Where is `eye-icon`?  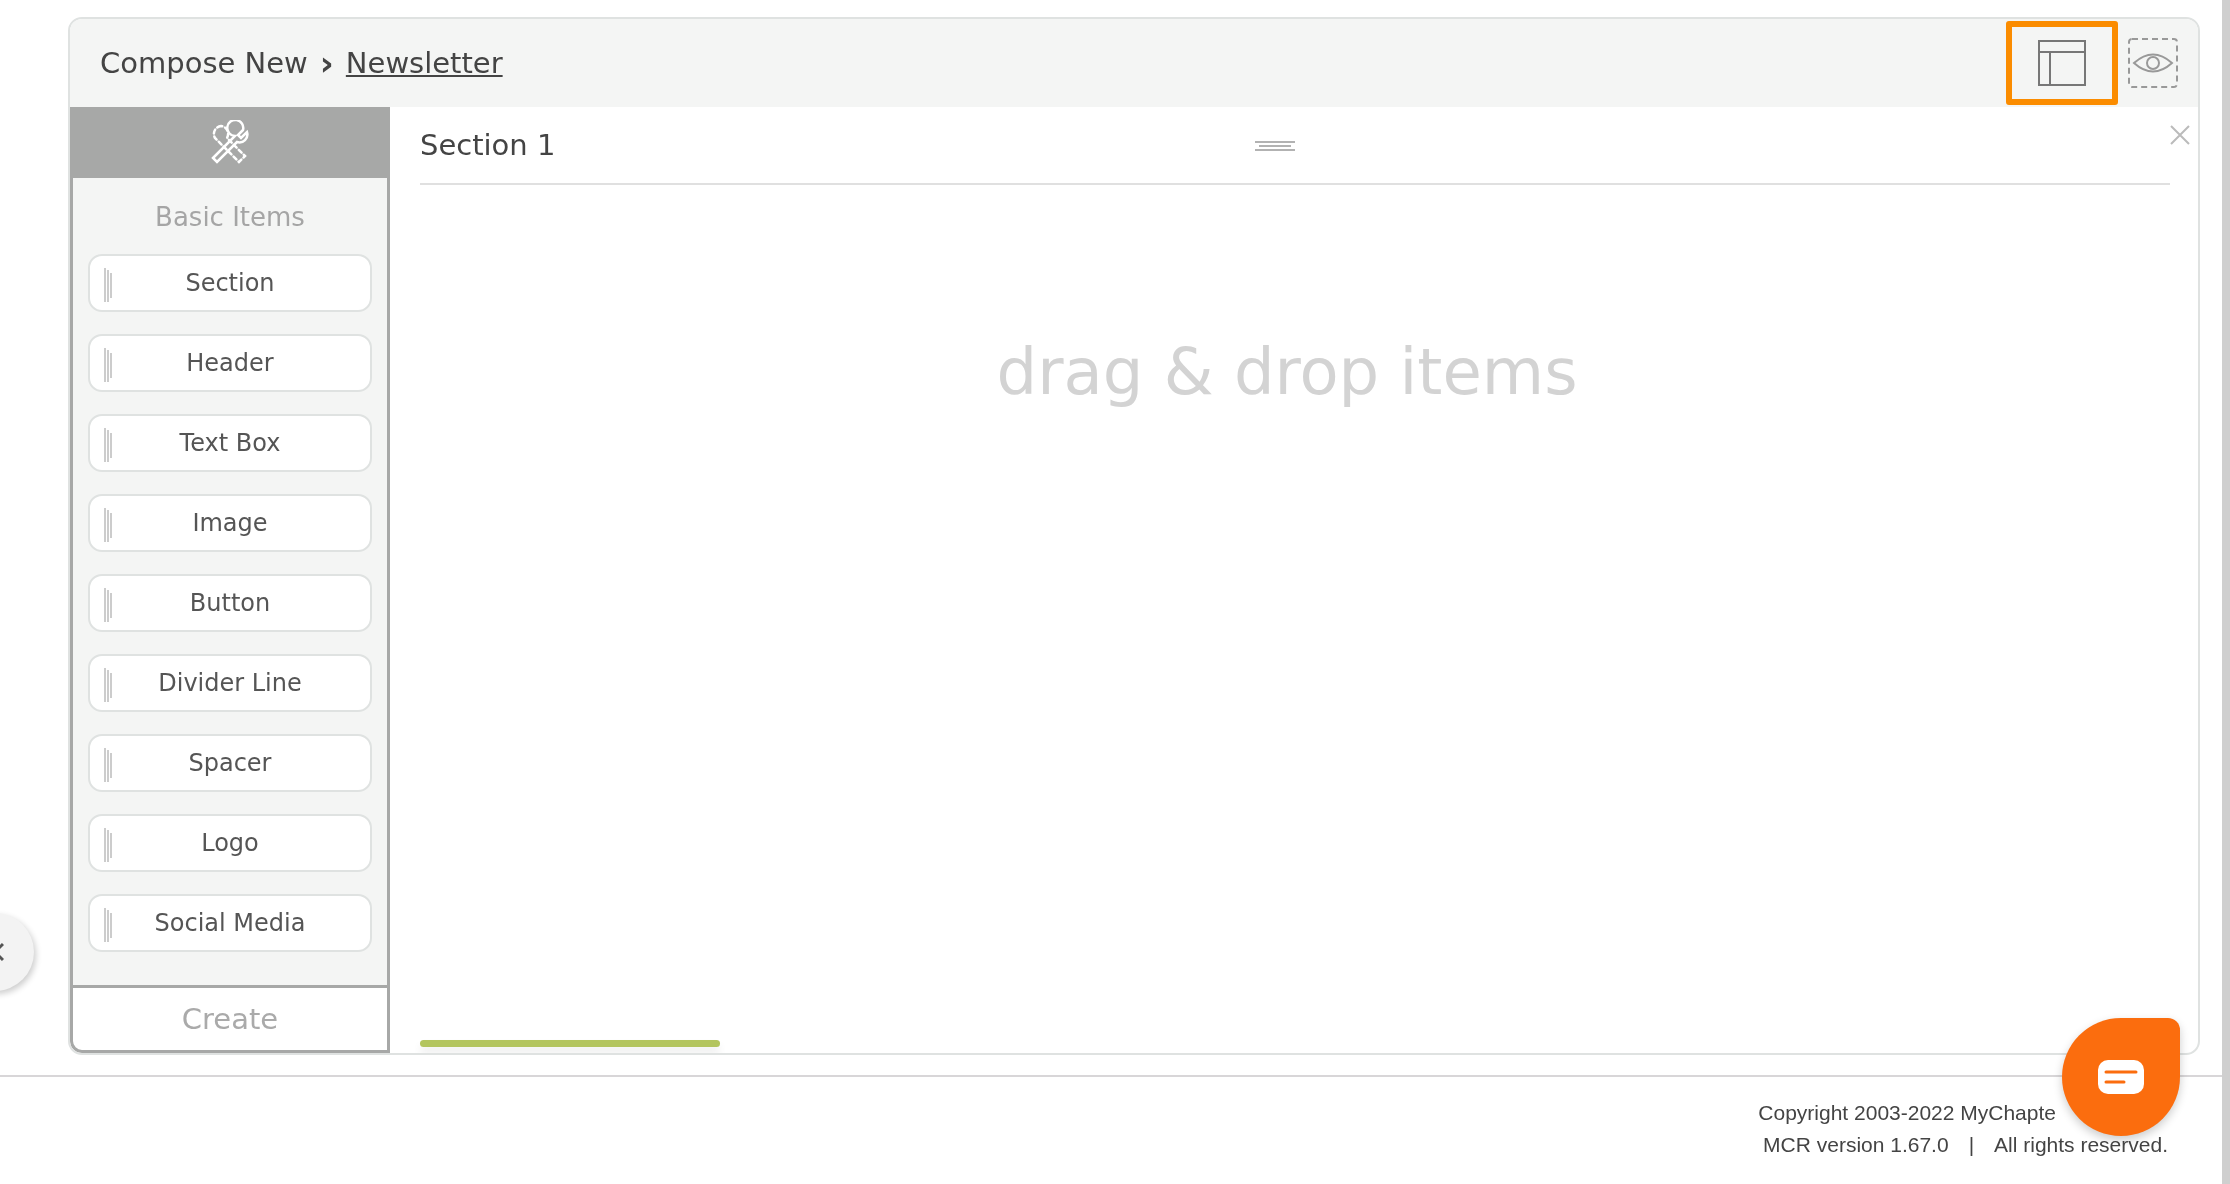
eye-icon is located at coordinates (2153, 63).